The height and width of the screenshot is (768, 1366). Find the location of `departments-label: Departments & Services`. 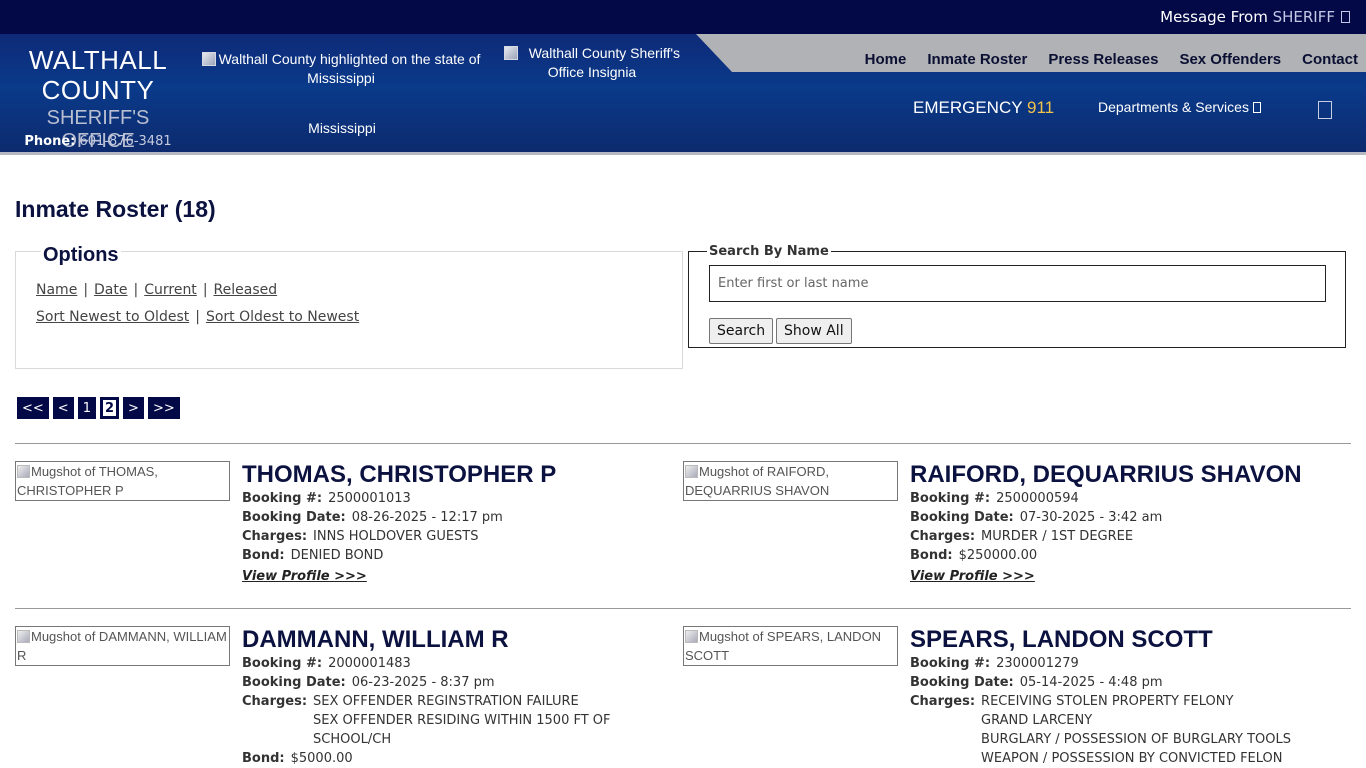

departments-label: Departments & Services is located at coordinates (1173, 107).